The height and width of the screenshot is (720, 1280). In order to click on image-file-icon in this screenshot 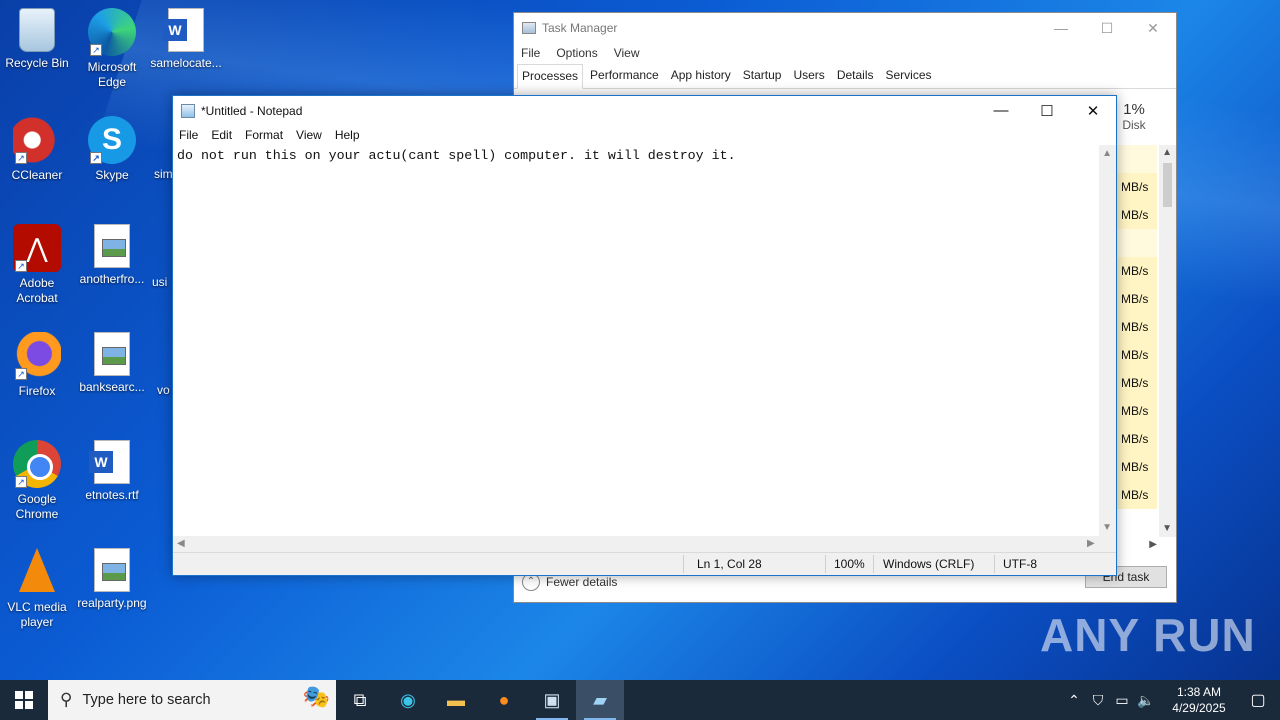, I will do `click(112, 246)`.